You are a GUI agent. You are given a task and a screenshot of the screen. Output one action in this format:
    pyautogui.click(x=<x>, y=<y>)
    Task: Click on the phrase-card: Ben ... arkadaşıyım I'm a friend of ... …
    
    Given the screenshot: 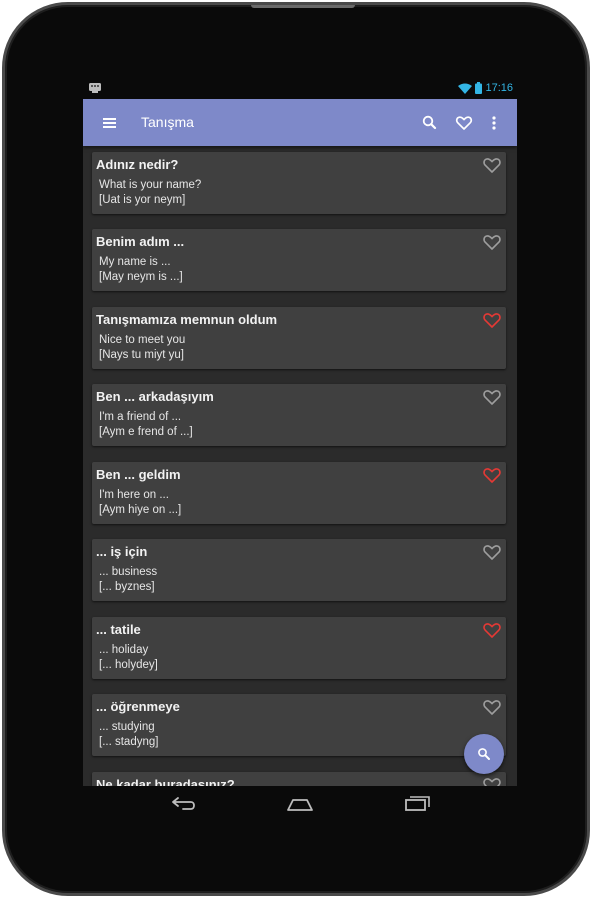 What is the action you would take?
    pyautogui.click(x=299, y=415)
    